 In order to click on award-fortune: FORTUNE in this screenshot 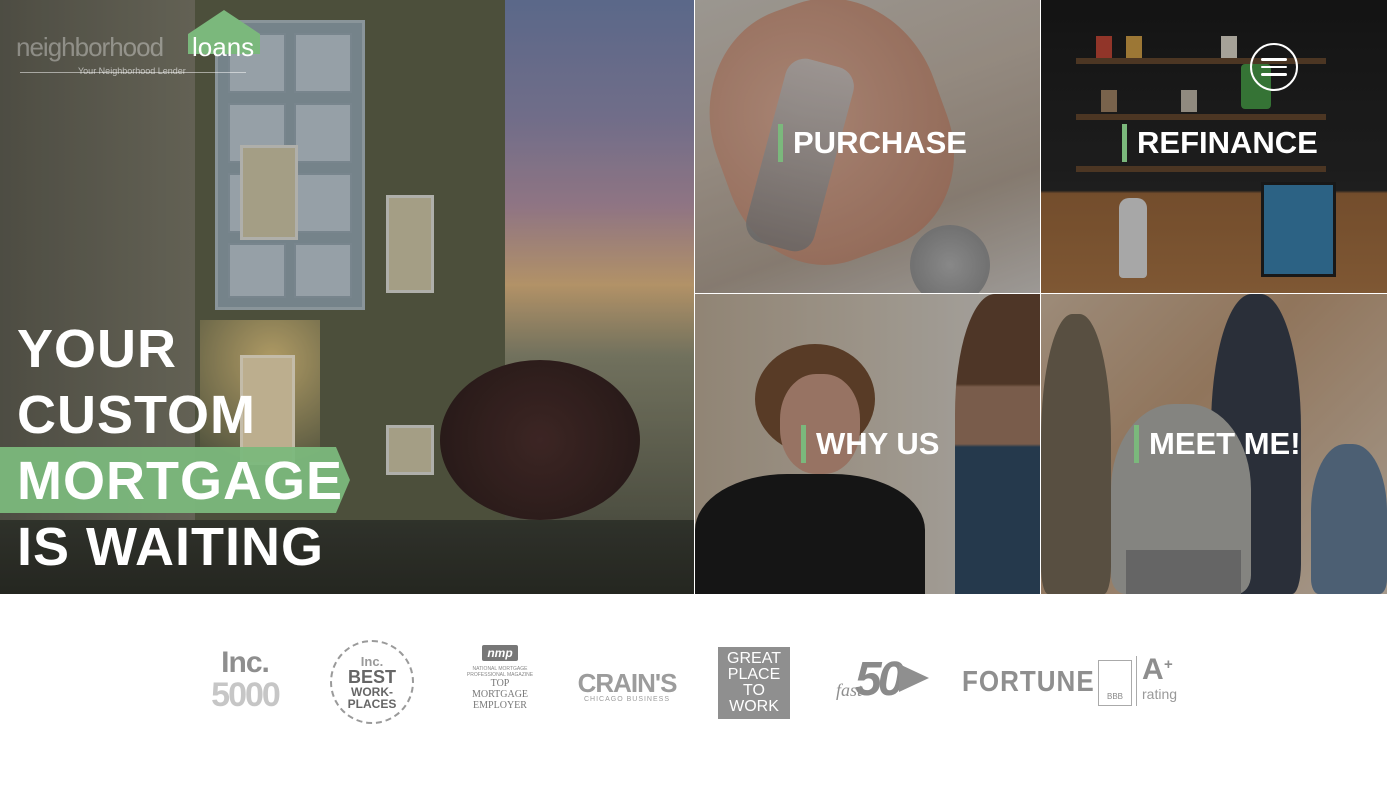, I will do `click(1028, 681)`.